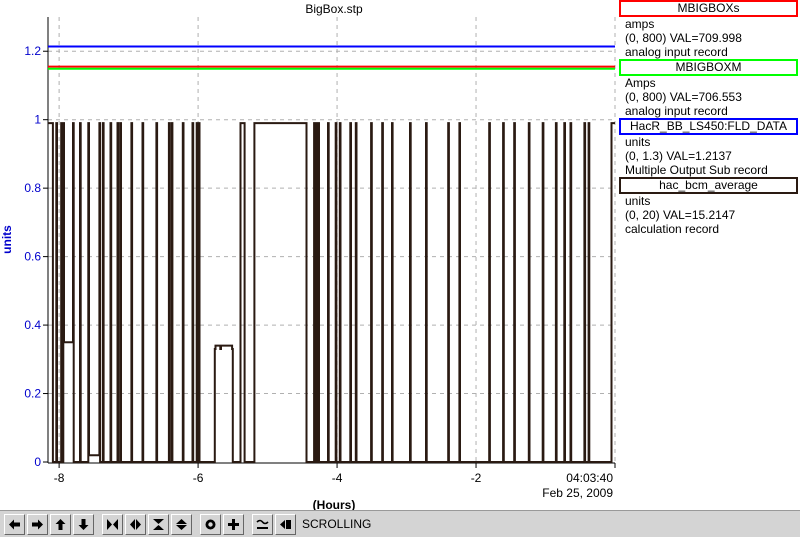  Describe the element at coordinates (337, 478) in the screenshot. I see `x-tick-label: -4` at that location.